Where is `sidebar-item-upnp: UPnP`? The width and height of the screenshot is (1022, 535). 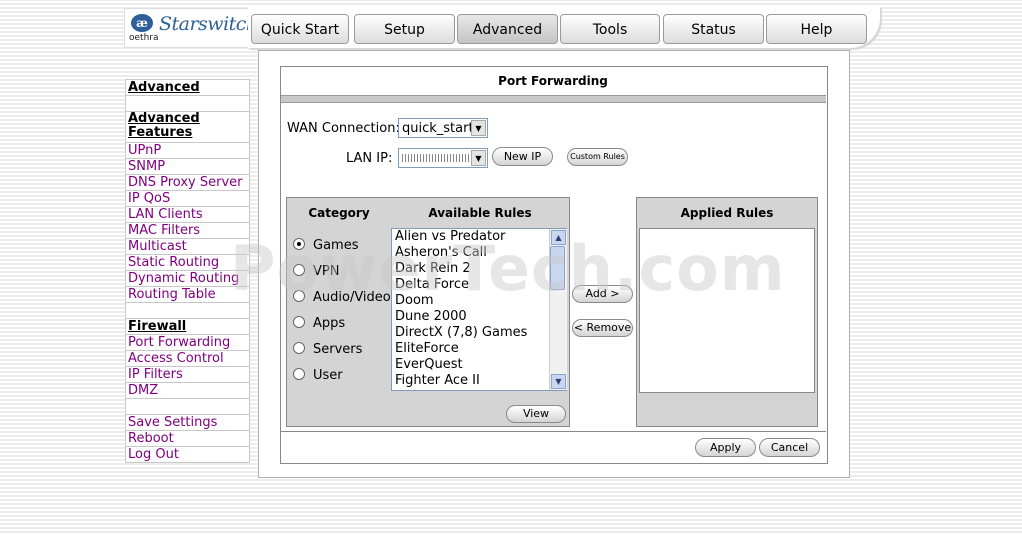 sidebar-item-upnp: UPnP is located at coordinates (187, 151).